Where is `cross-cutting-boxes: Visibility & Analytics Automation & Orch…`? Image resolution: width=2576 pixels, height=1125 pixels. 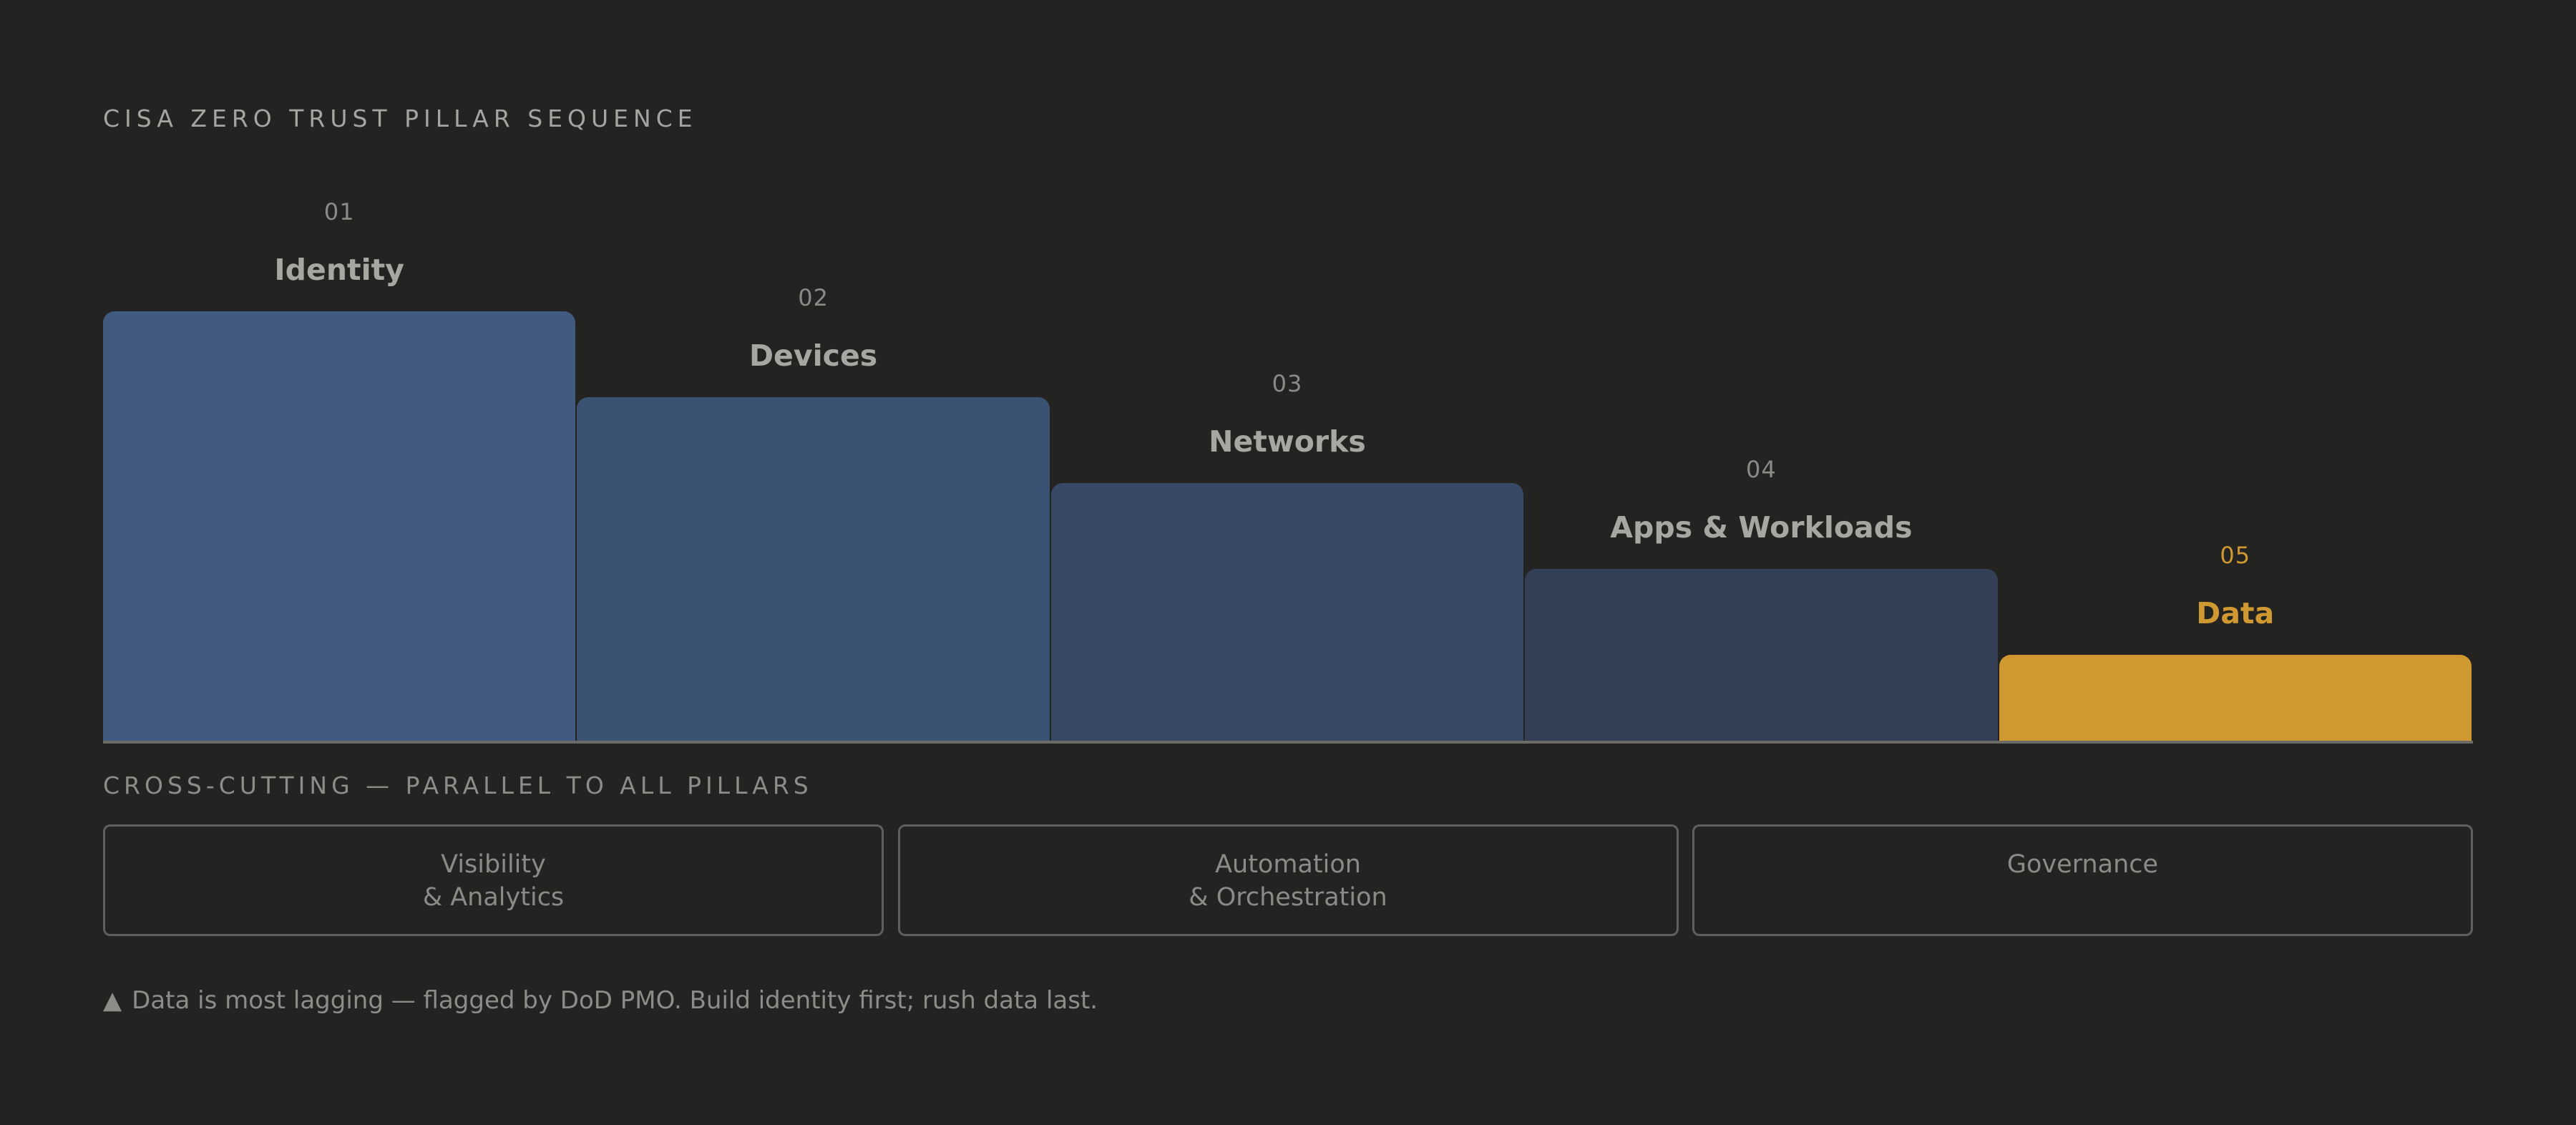 cross-cutting-boxes: Visibility & Analytics Automation & Orch… is located at coordinates (1288, 882).